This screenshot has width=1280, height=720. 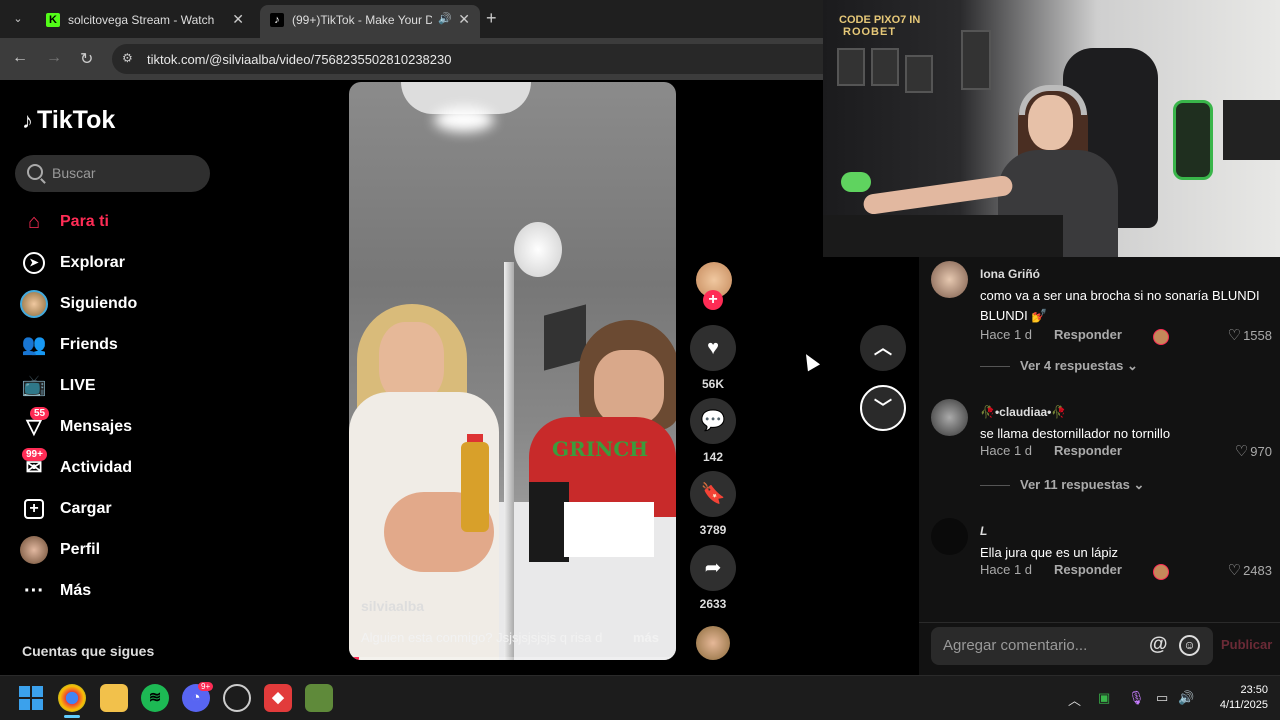 I want to click on nav-following: Siguiendo, so click(x=150, y=304).